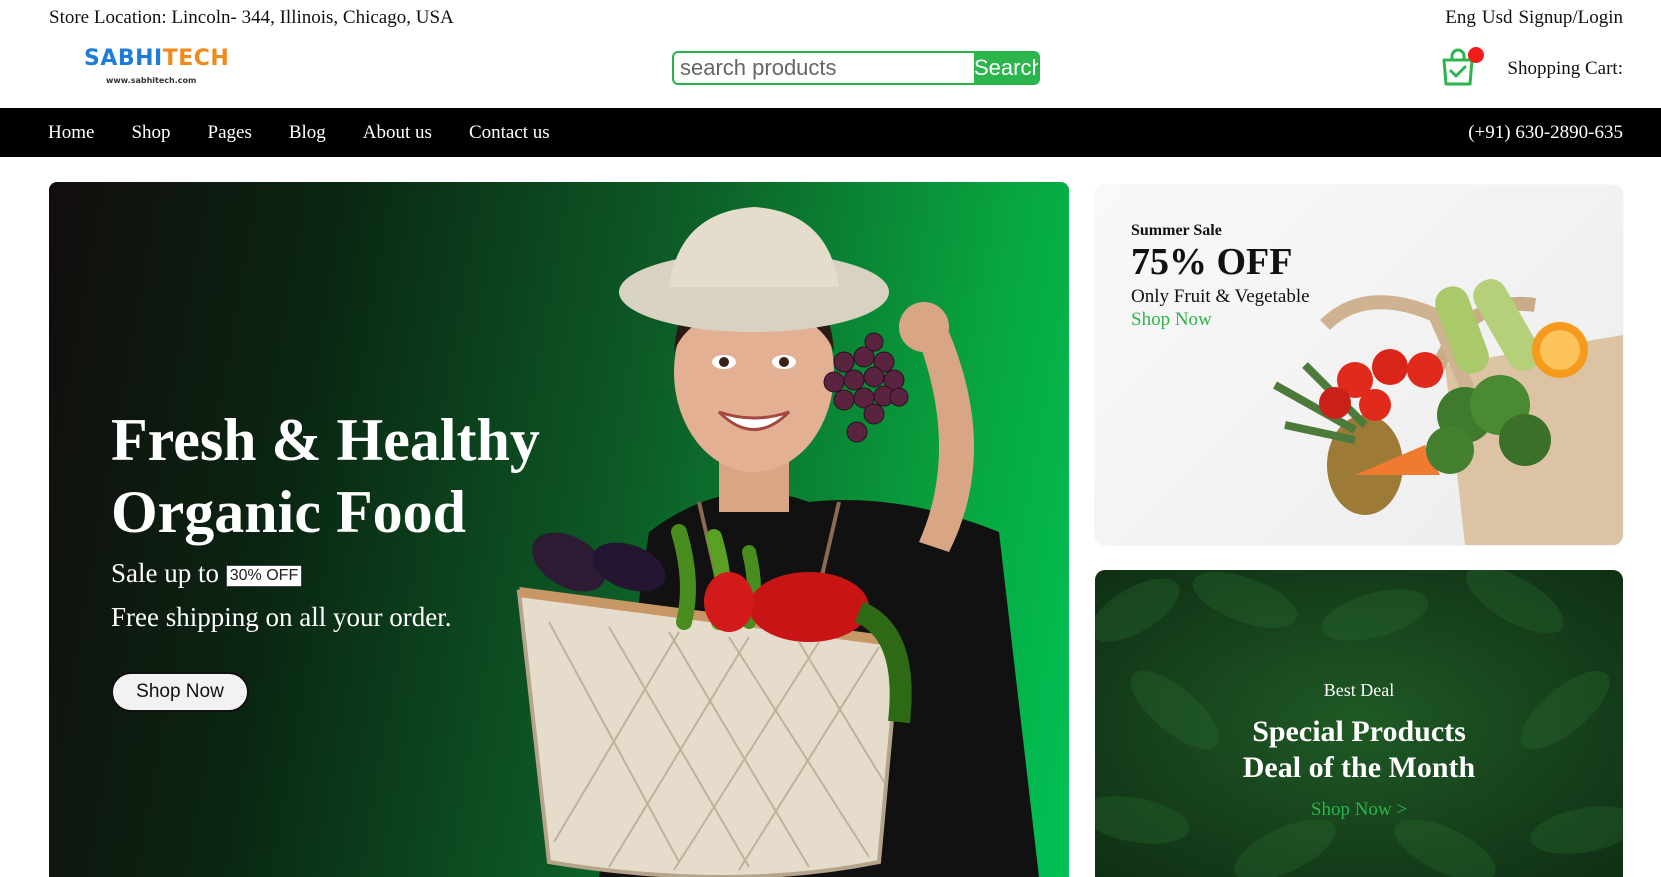 The height and width of the screenshot is (877, 1661). Describe the element at coordinates (151, 80) in the screenshot. I see `logo-url: www.sabhitech.com` at that location.